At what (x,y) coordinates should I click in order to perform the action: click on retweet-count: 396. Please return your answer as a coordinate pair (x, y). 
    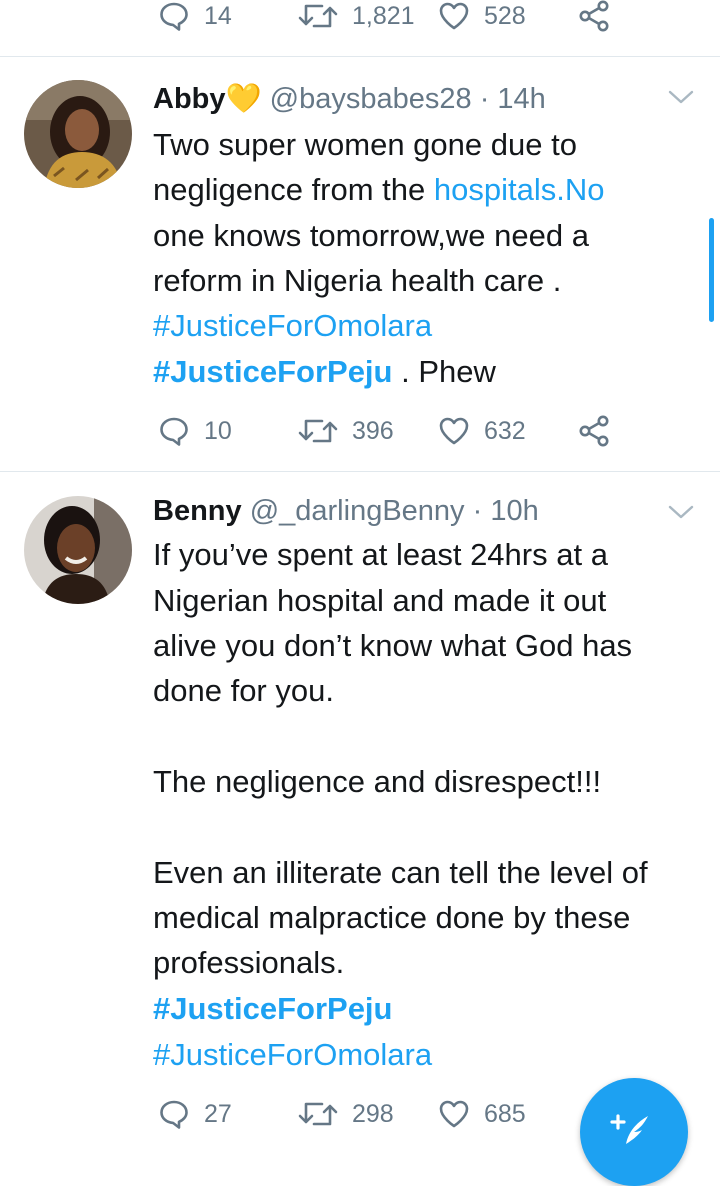
    Looking at the image, I should click on (373, 430).